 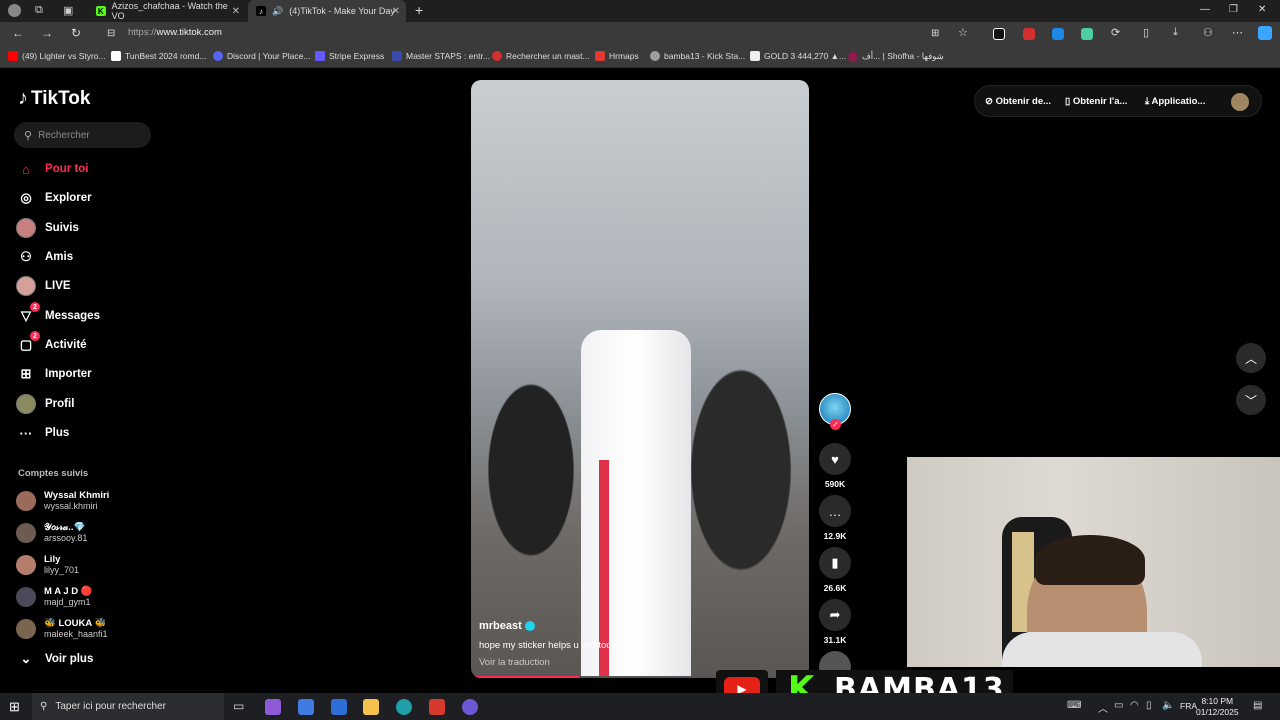 I want to click on site-info-icon: ⊟, so click(x=111, y=33).